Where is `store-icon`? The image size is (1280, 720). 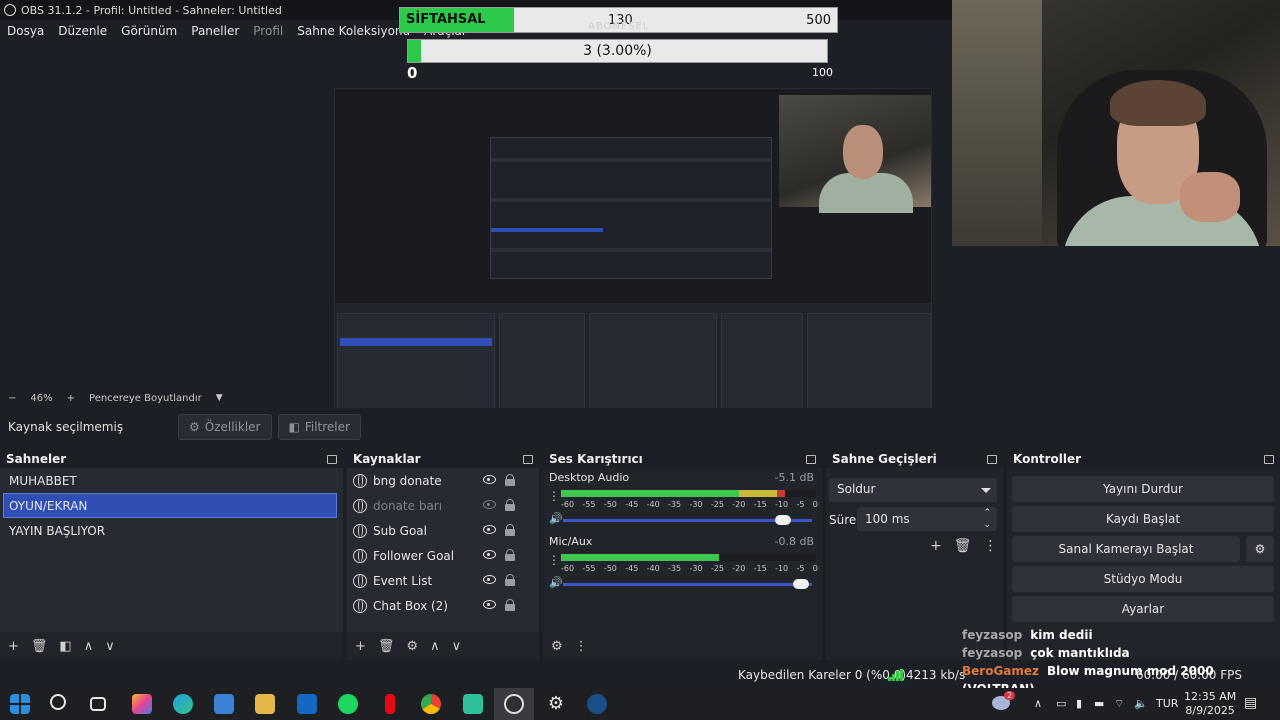 store-icon is located at coordinates (224, 704).